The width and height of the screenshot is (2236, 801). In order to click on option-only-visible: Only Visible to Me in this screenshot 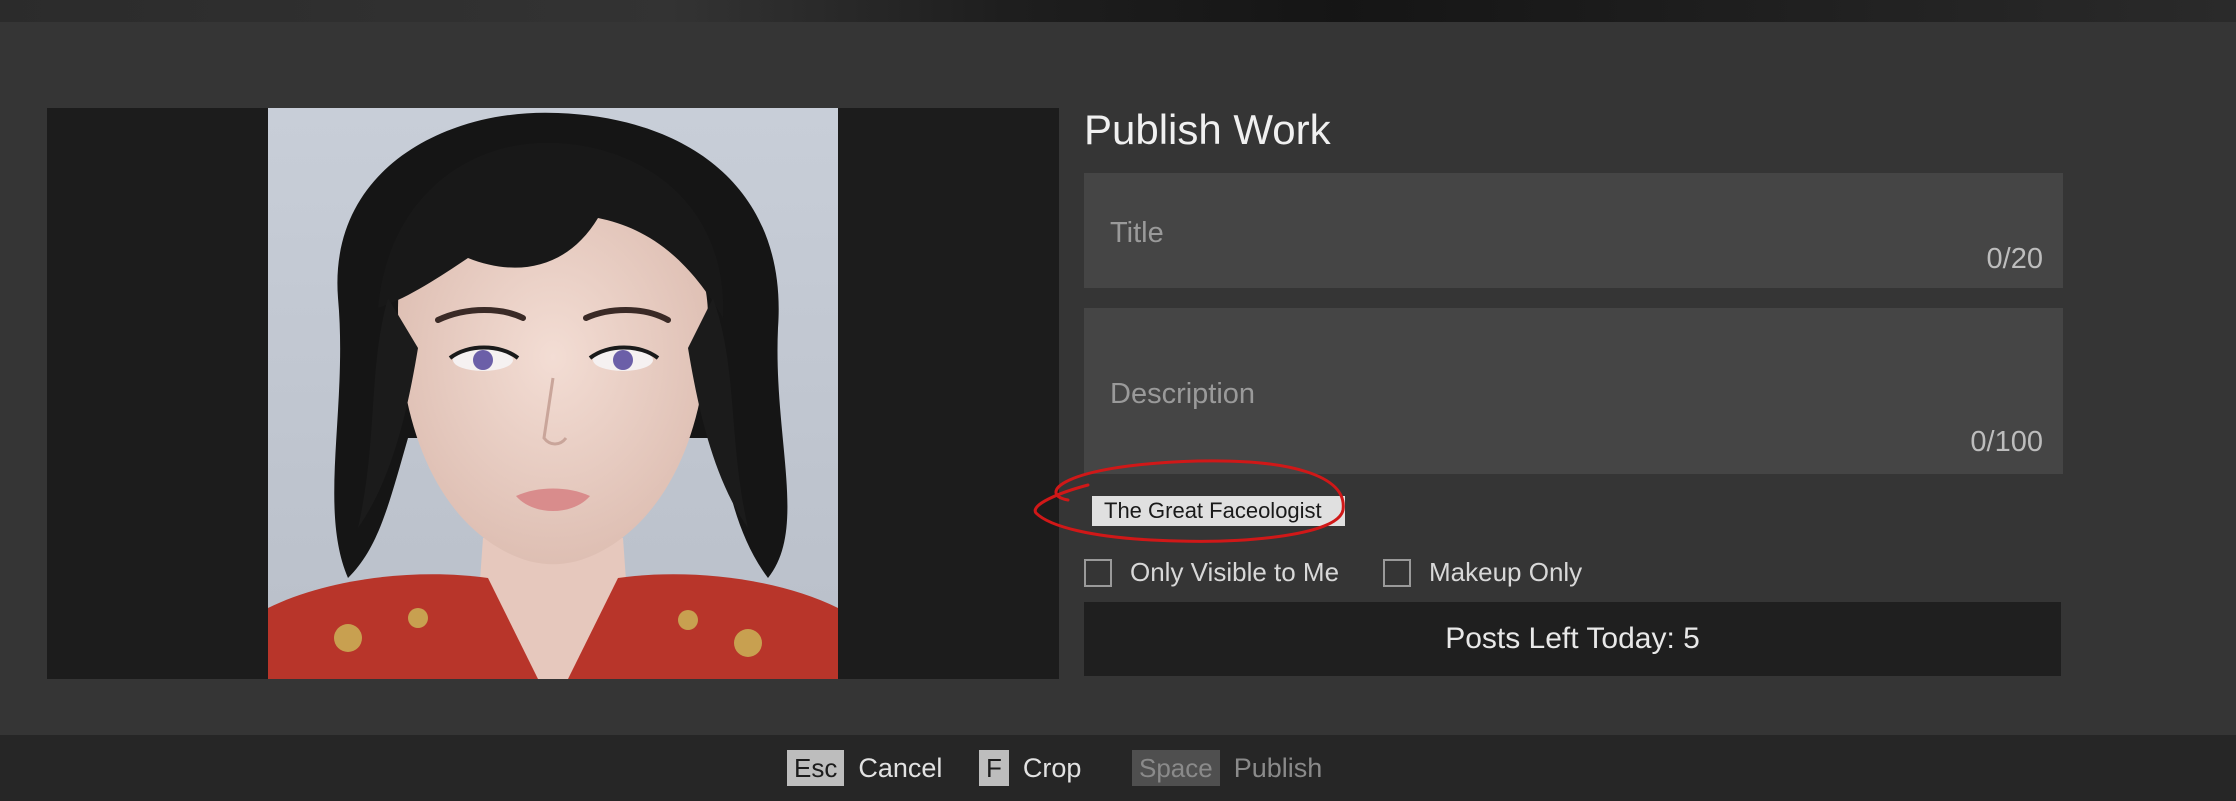, I will do `click(1211, 572)`.